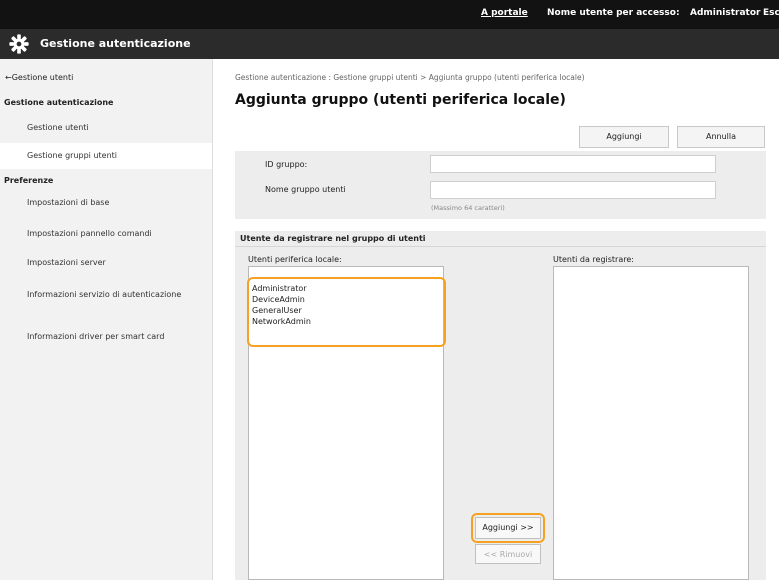 This screenshot has width=779, height=580. Describe the element at coordinates (468, 208) in the screenshot. I see `group-name-hint: (Massimo 64 caratteri)` at that location.